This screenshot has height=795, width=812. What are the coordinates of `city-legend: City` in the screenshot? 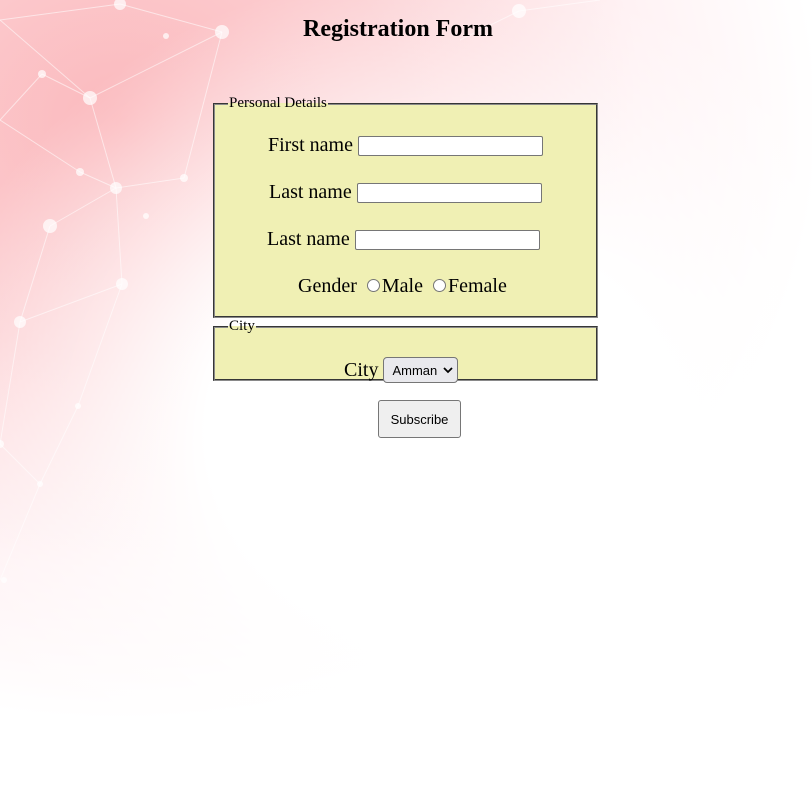 It's located at (242, 326).